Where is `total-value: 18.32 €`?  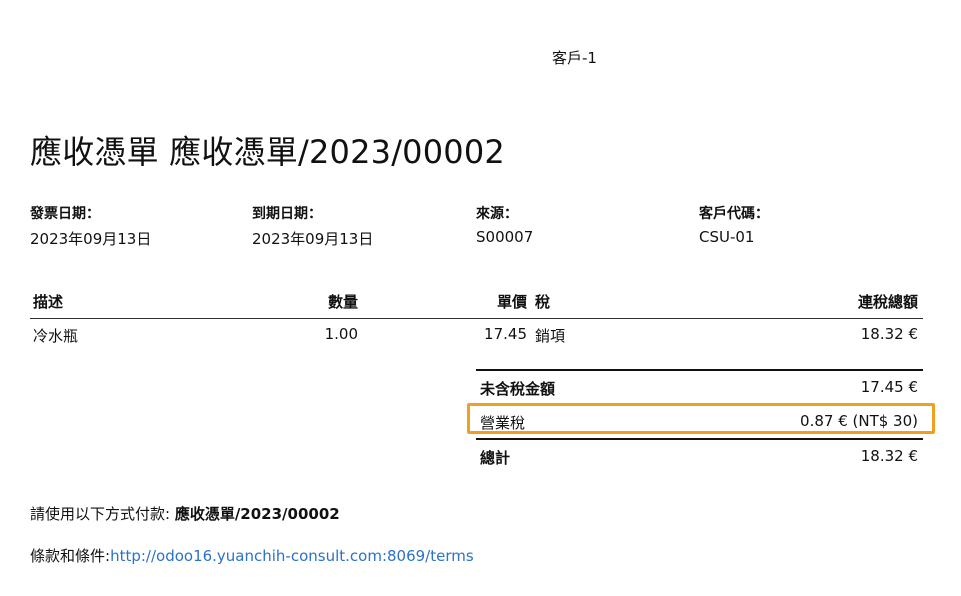
total-value: 18.32 € is located at coordinates (889, 456).